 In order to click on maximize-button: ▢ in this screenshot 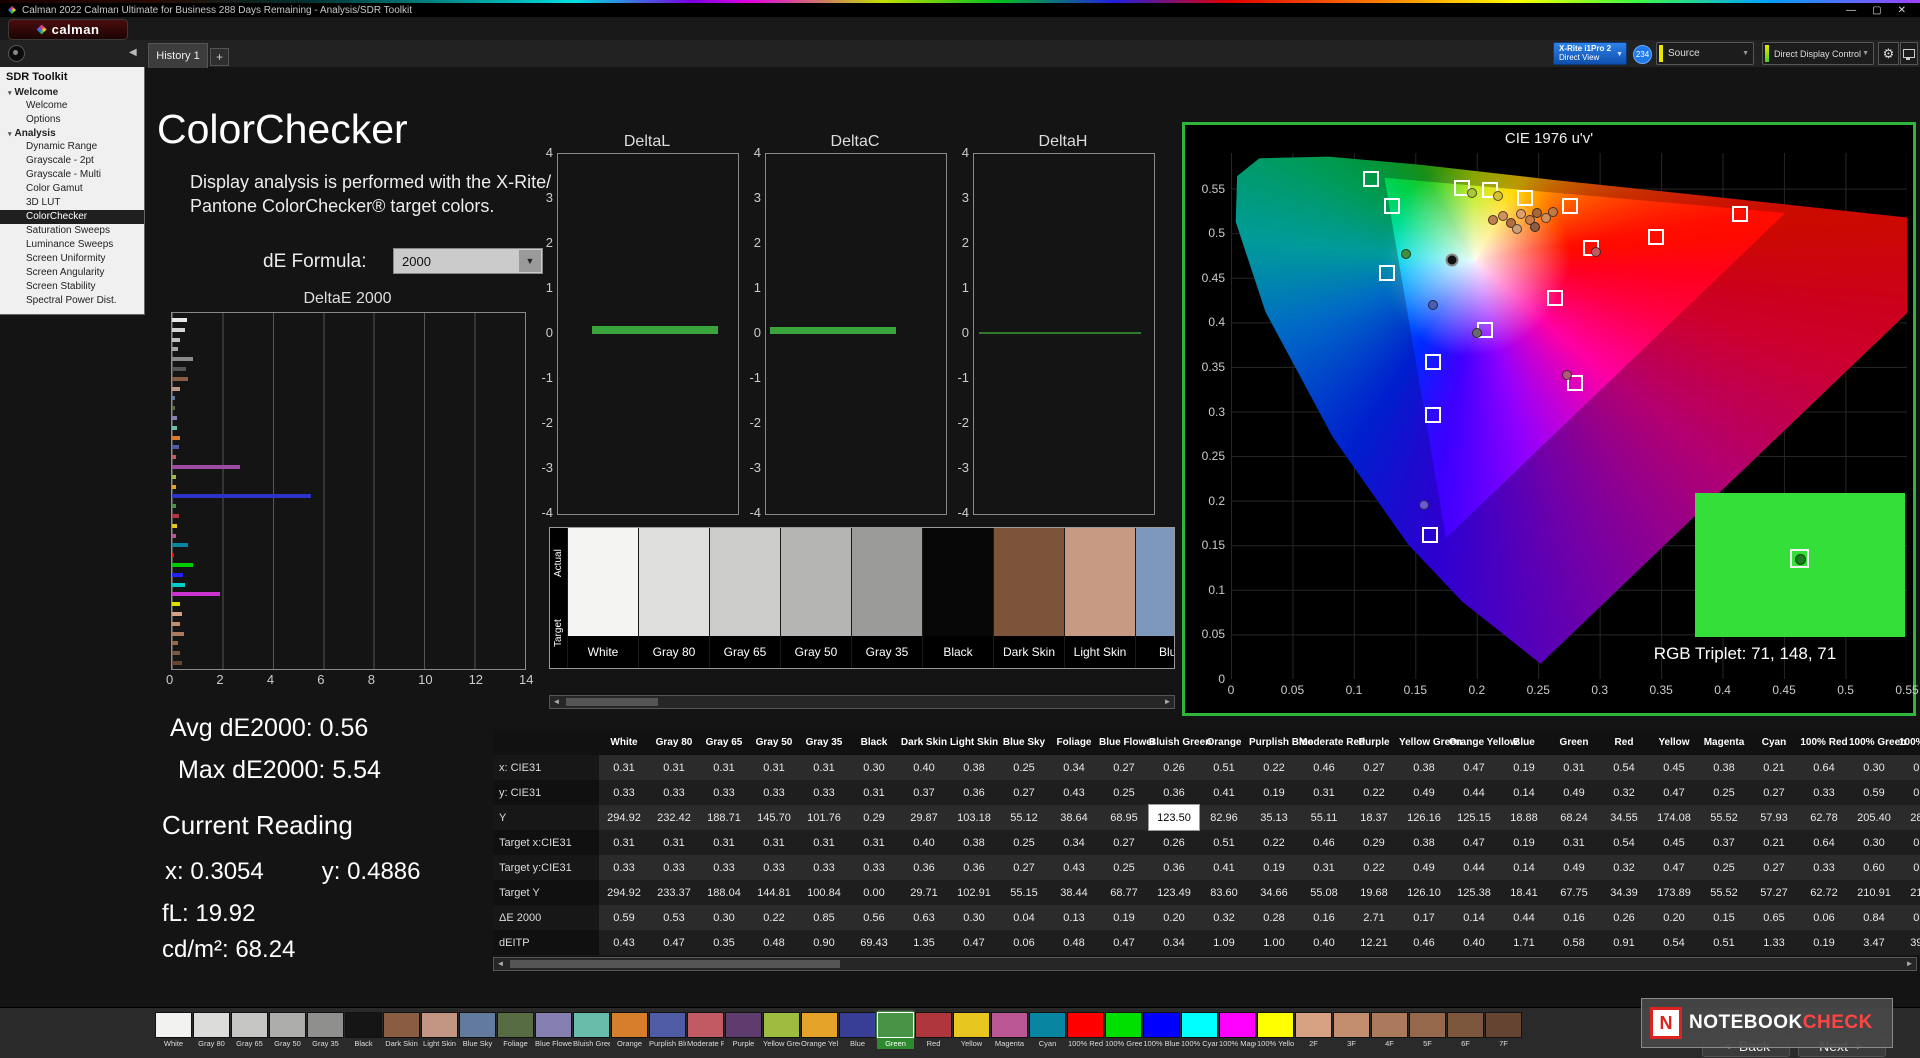, I will do `click(1876, 10)`.